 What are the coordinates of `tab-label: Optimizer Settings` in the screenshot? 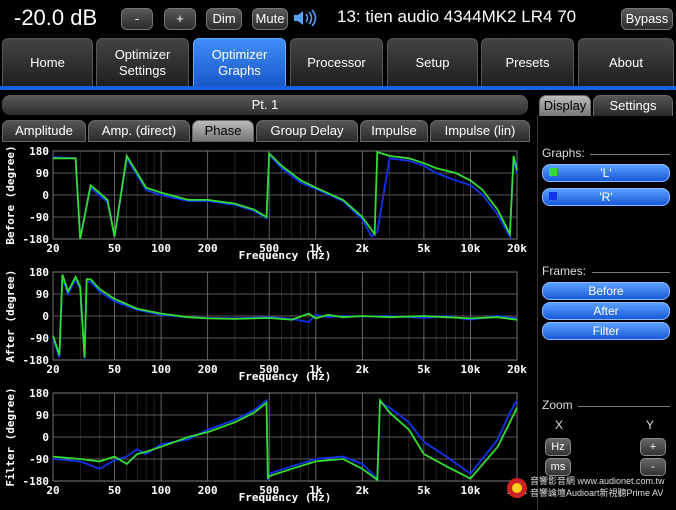 It's located at (142, 62).